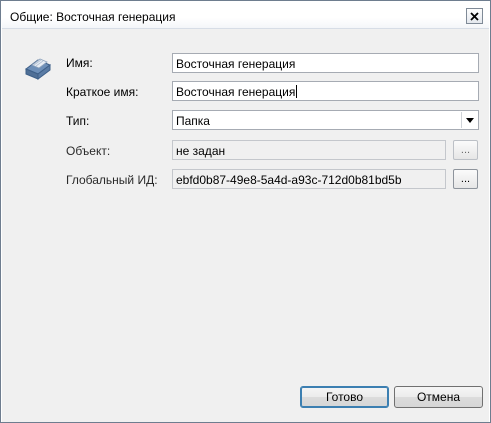 This screenshot has width=491, height=423. I want to click on type-select: Папка, so click(325, 120).